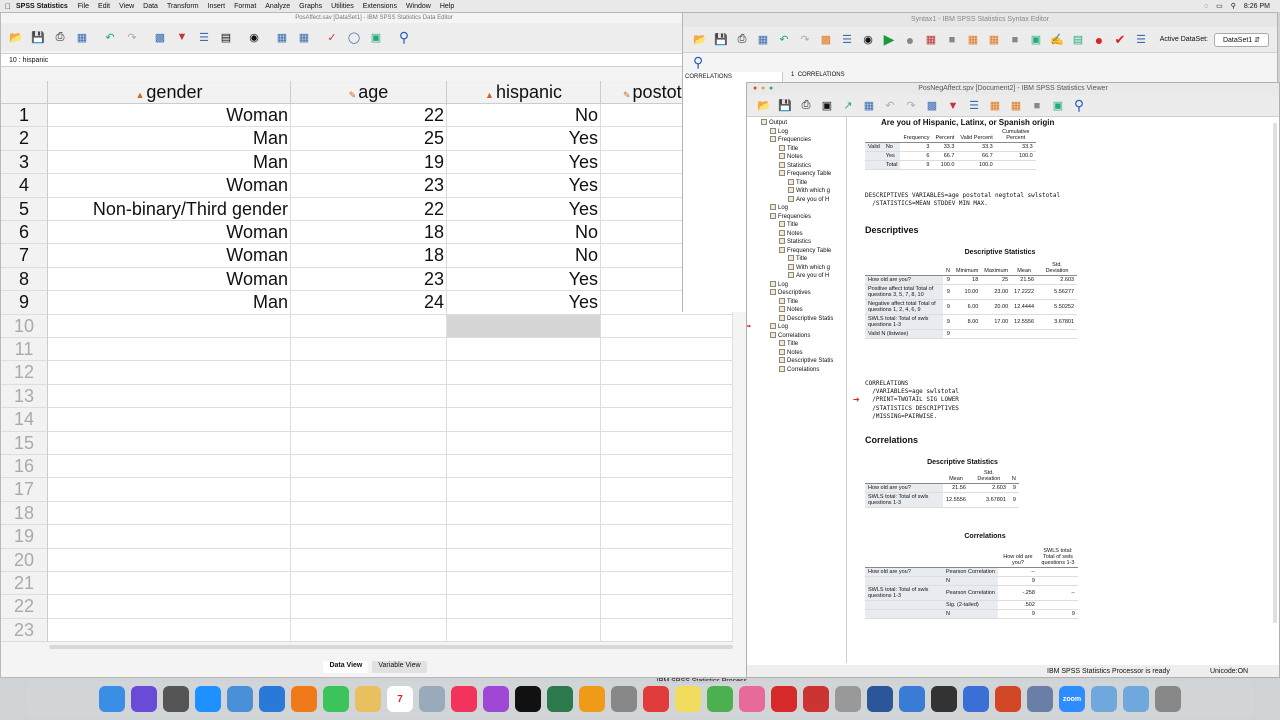 This screenshot has height=720, width=1280. What do you see at coordinates (806, 106) in the screenshot?
I see `print-icon: ⎙` at bounding box center [806, 106].